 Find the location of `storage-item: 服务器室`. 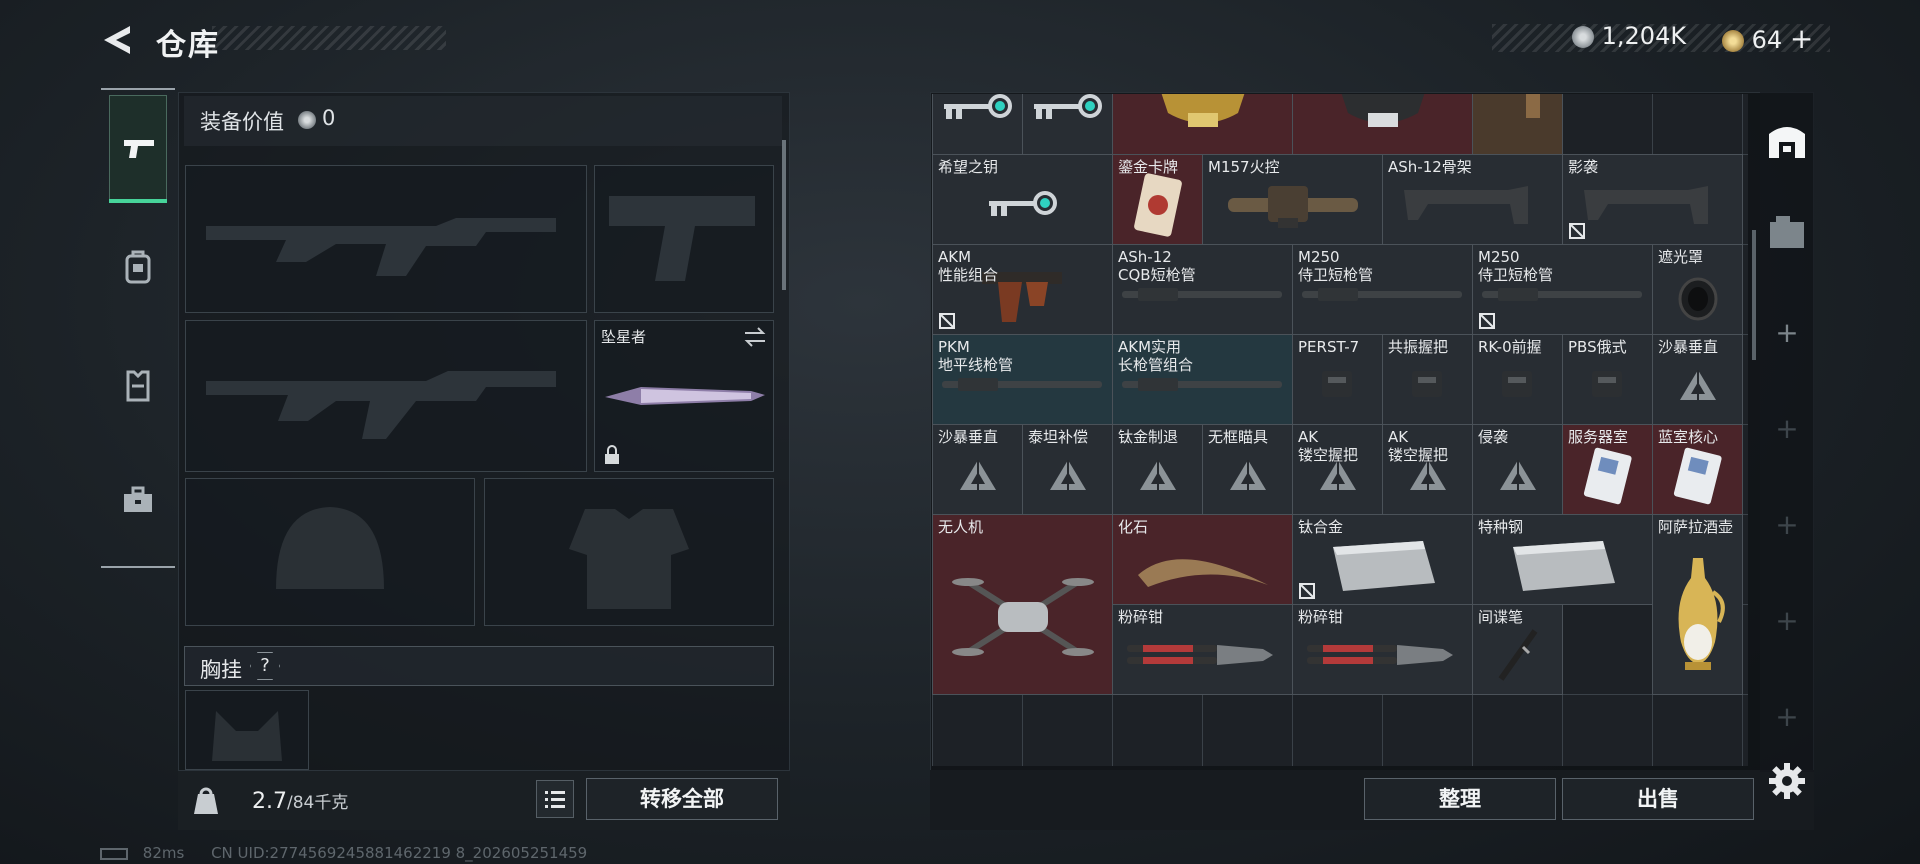

storage-item: 服务器室 is located at coordinates (1607, 469).